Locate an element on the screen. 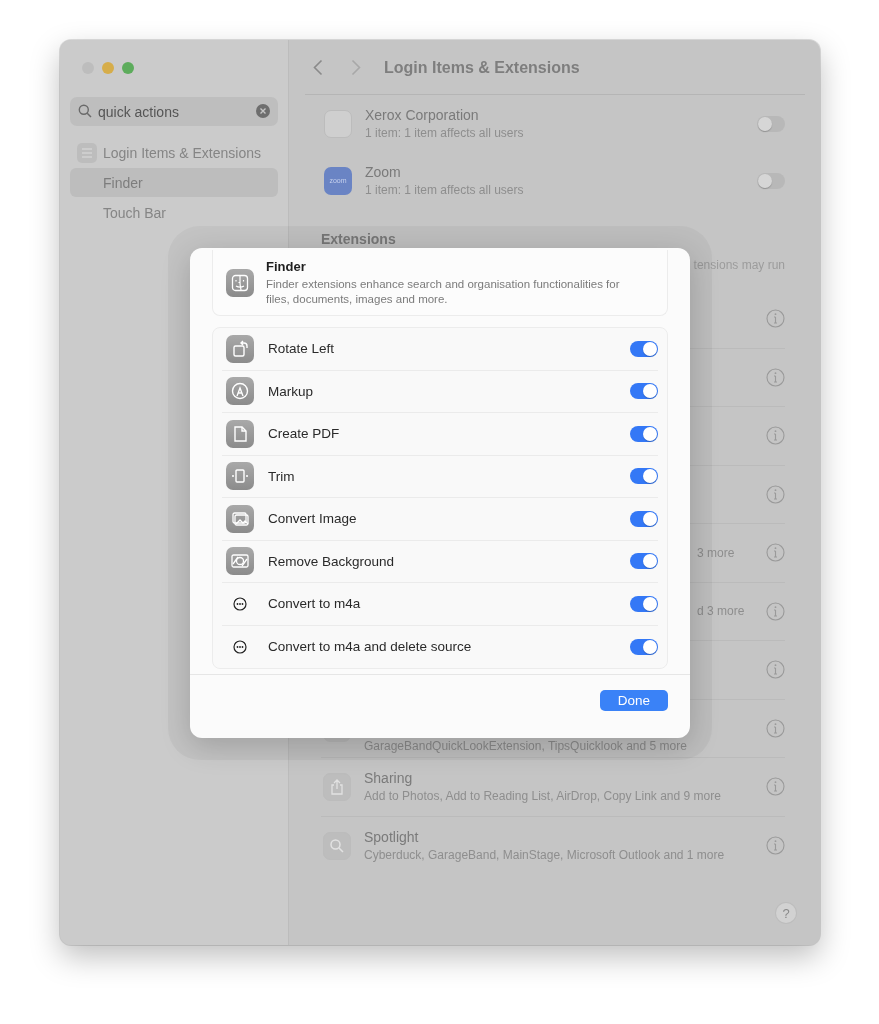 The height and width of the screenshot is (1024, 879). action-label: Trim is located at coordinates (282, 476).